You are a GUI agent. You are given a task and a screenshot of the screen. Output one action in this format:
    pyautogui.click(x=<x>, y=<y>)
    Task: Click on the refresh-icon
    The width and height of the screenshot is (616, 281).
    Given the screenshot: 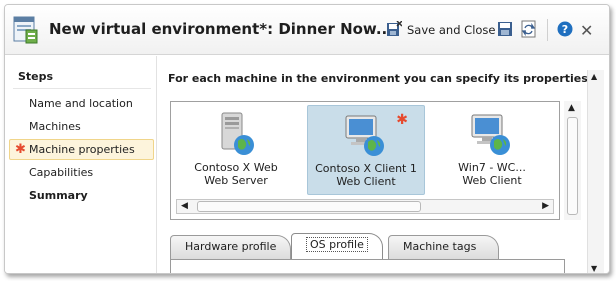 What is the action you would take?
    pyautogui.click(x=529, y=30)
    